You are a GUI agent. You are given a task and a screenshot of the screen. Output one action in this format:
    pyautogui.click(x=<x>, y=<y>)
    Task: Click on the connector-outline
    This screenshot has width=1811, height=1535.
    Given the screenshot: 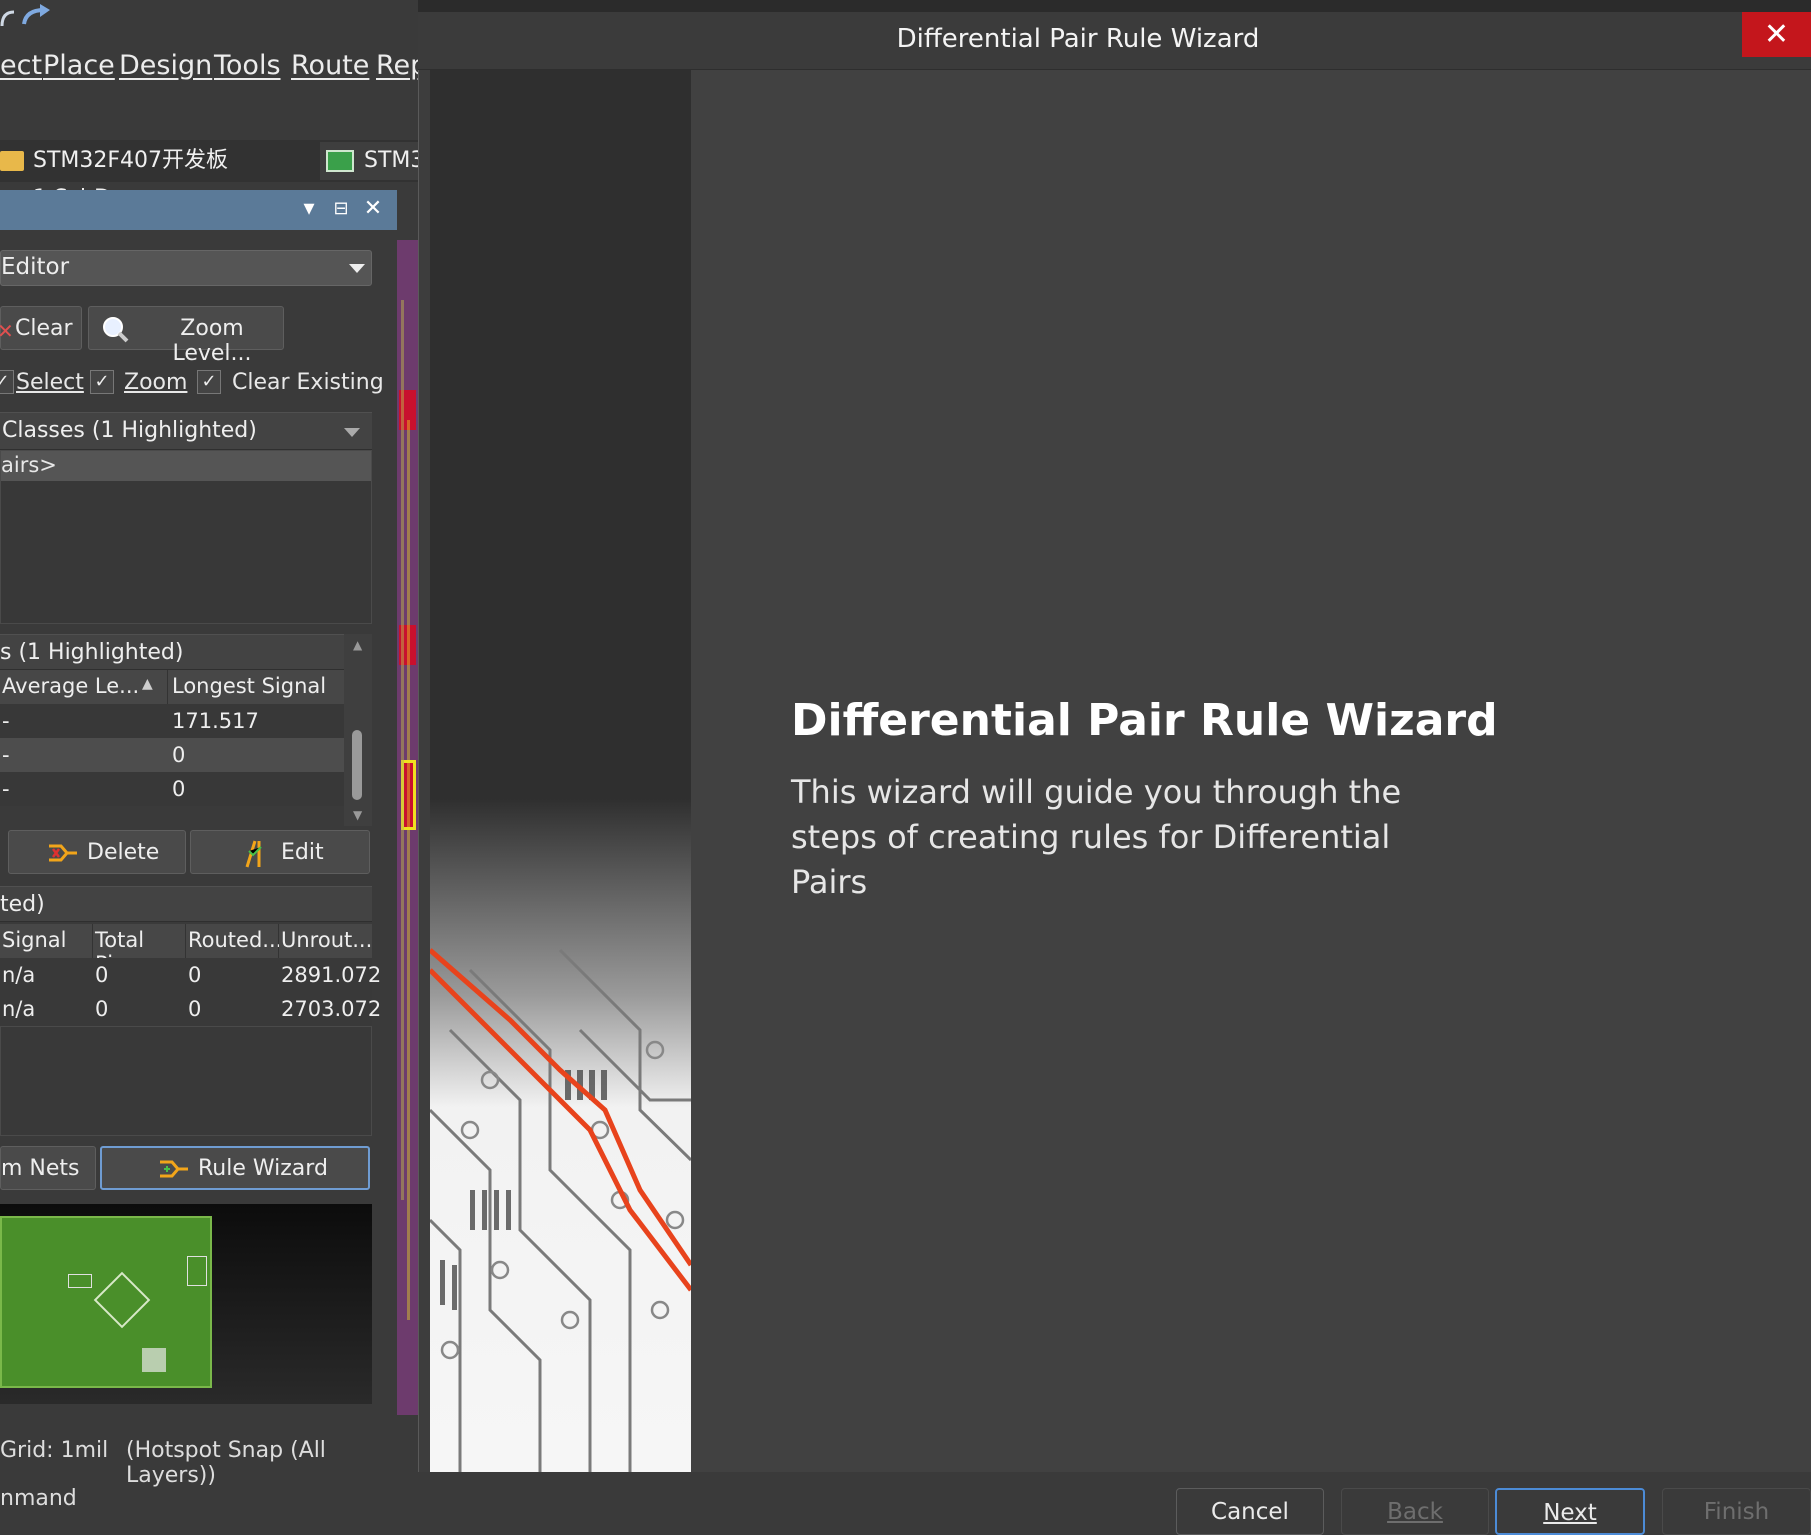 What is the action you would take?
    pyautogui.click(x=197, y=1271)
    